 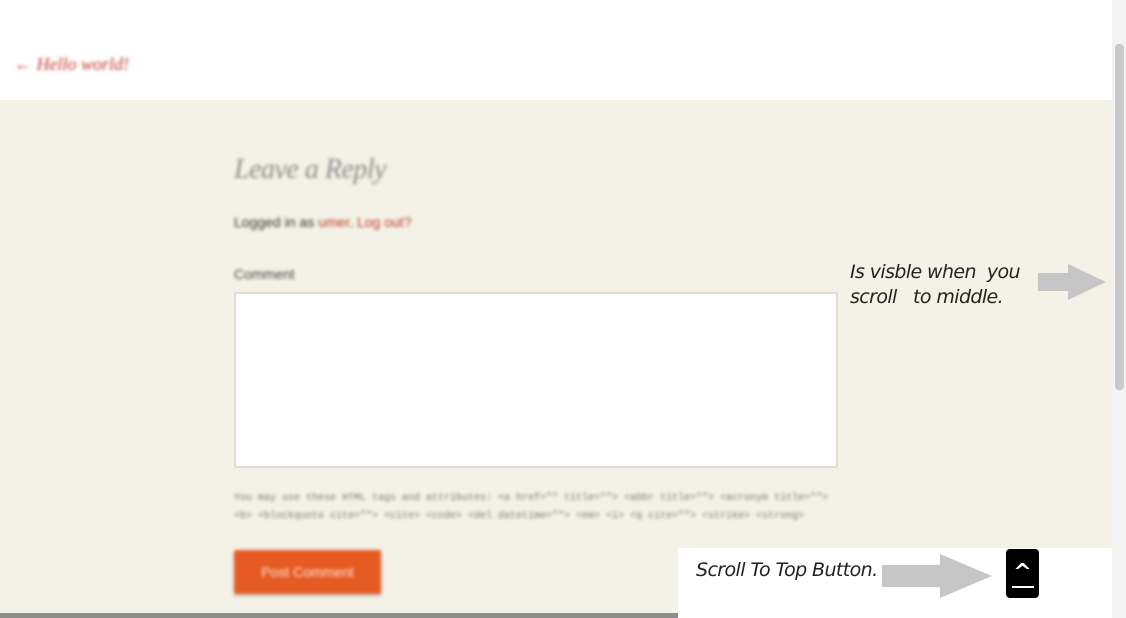 What do you see at coordinates (787, 570) in the screenshot?
I see `button-annotation: Scroll To Top Button.` at bounding box center [787, 570].